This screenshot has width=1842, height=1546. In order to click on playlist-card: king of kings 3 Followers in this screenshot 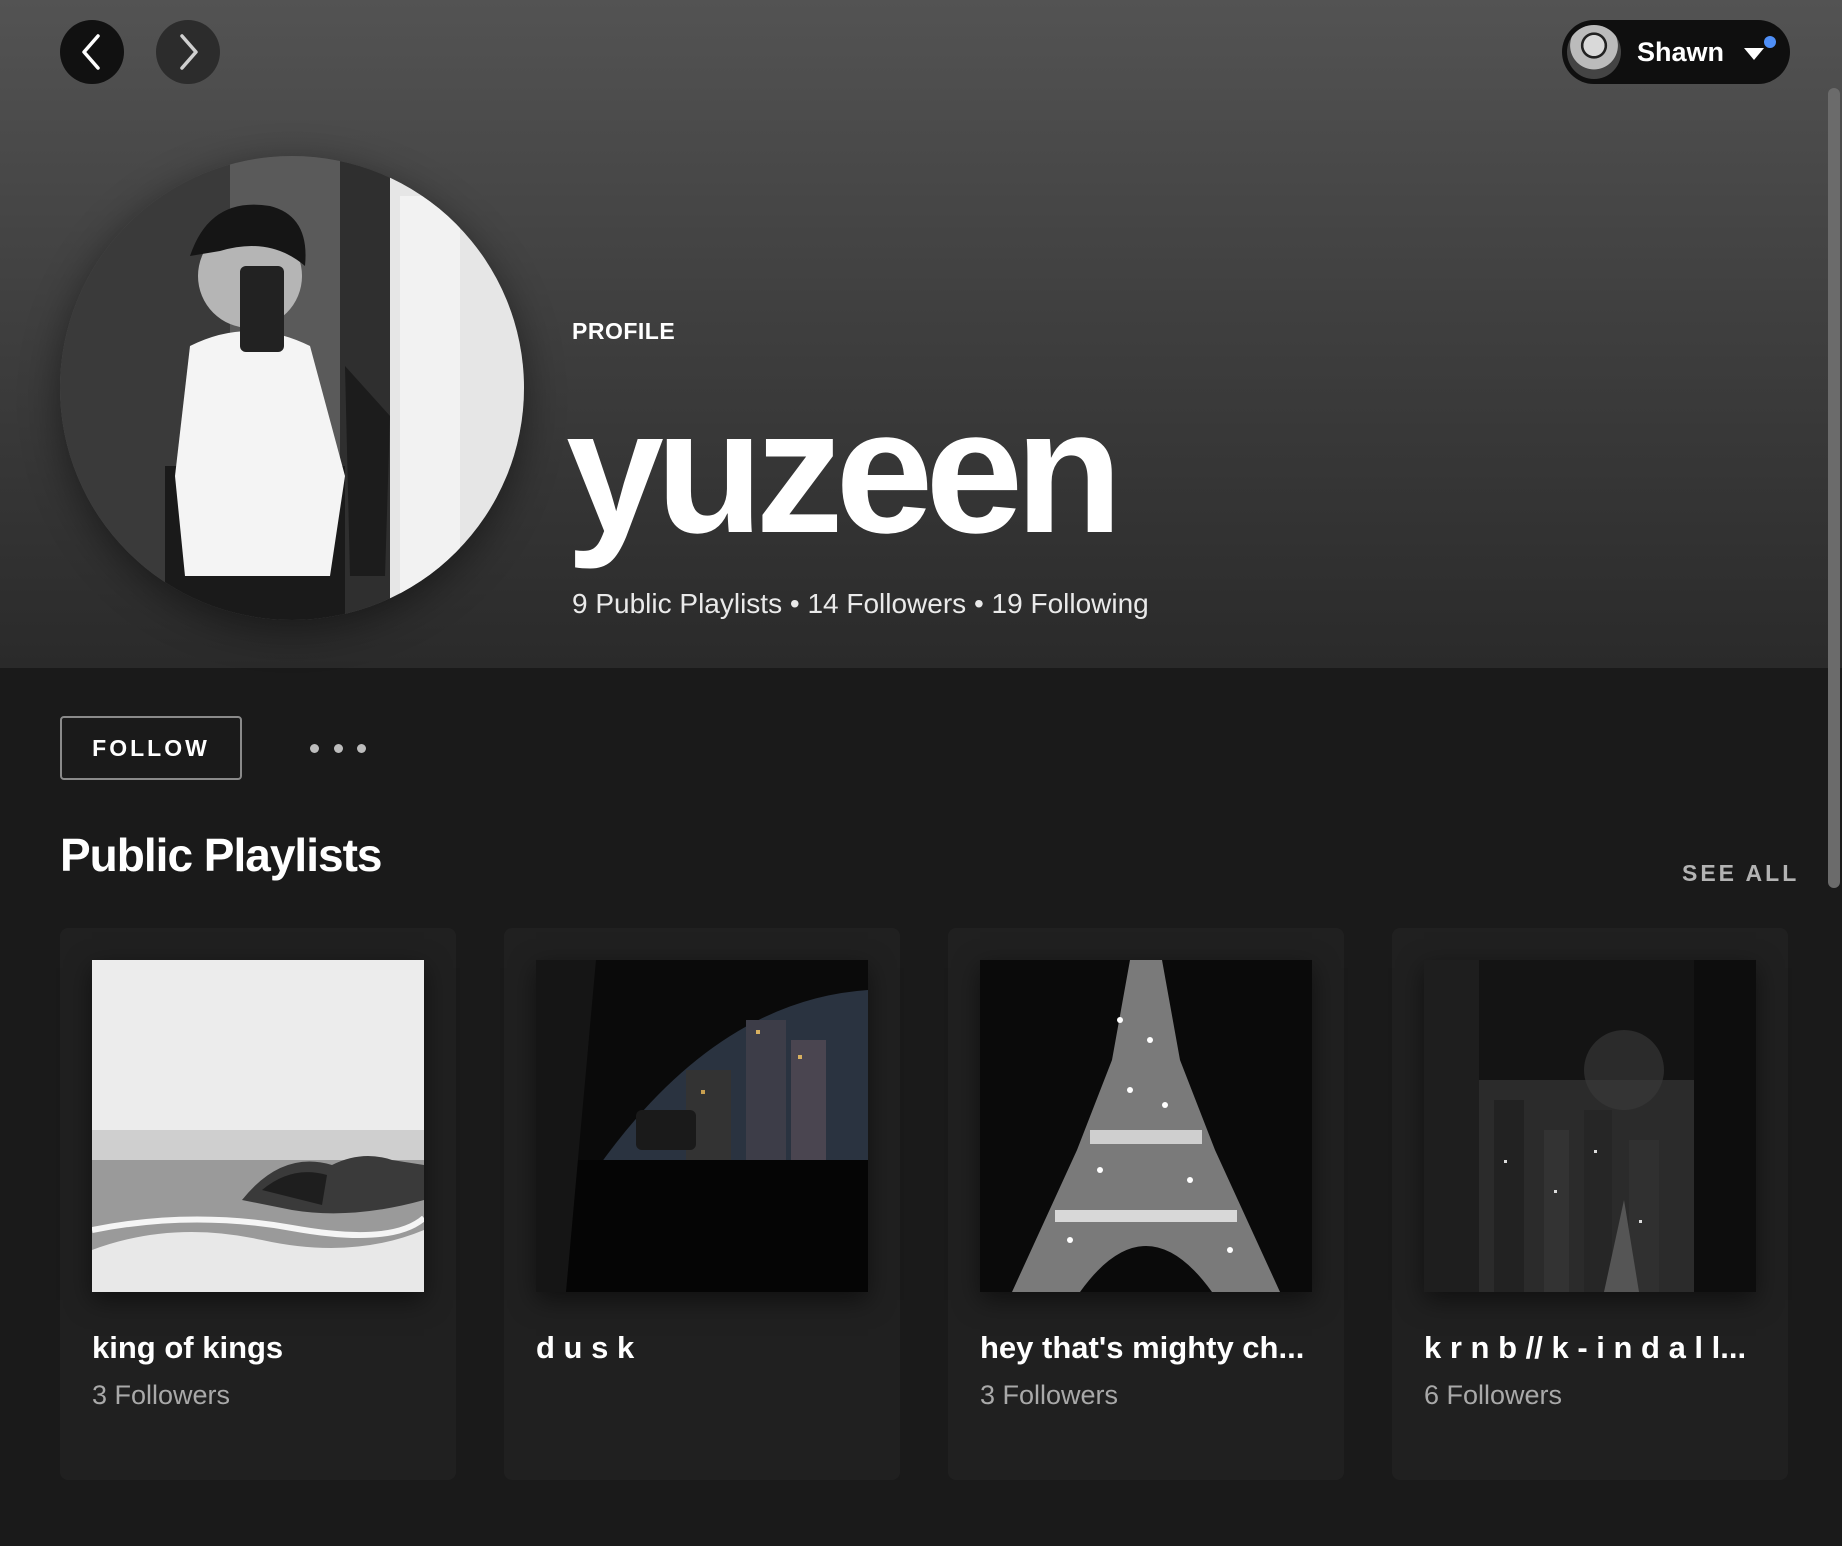, I will do `click(258, 1204)`.